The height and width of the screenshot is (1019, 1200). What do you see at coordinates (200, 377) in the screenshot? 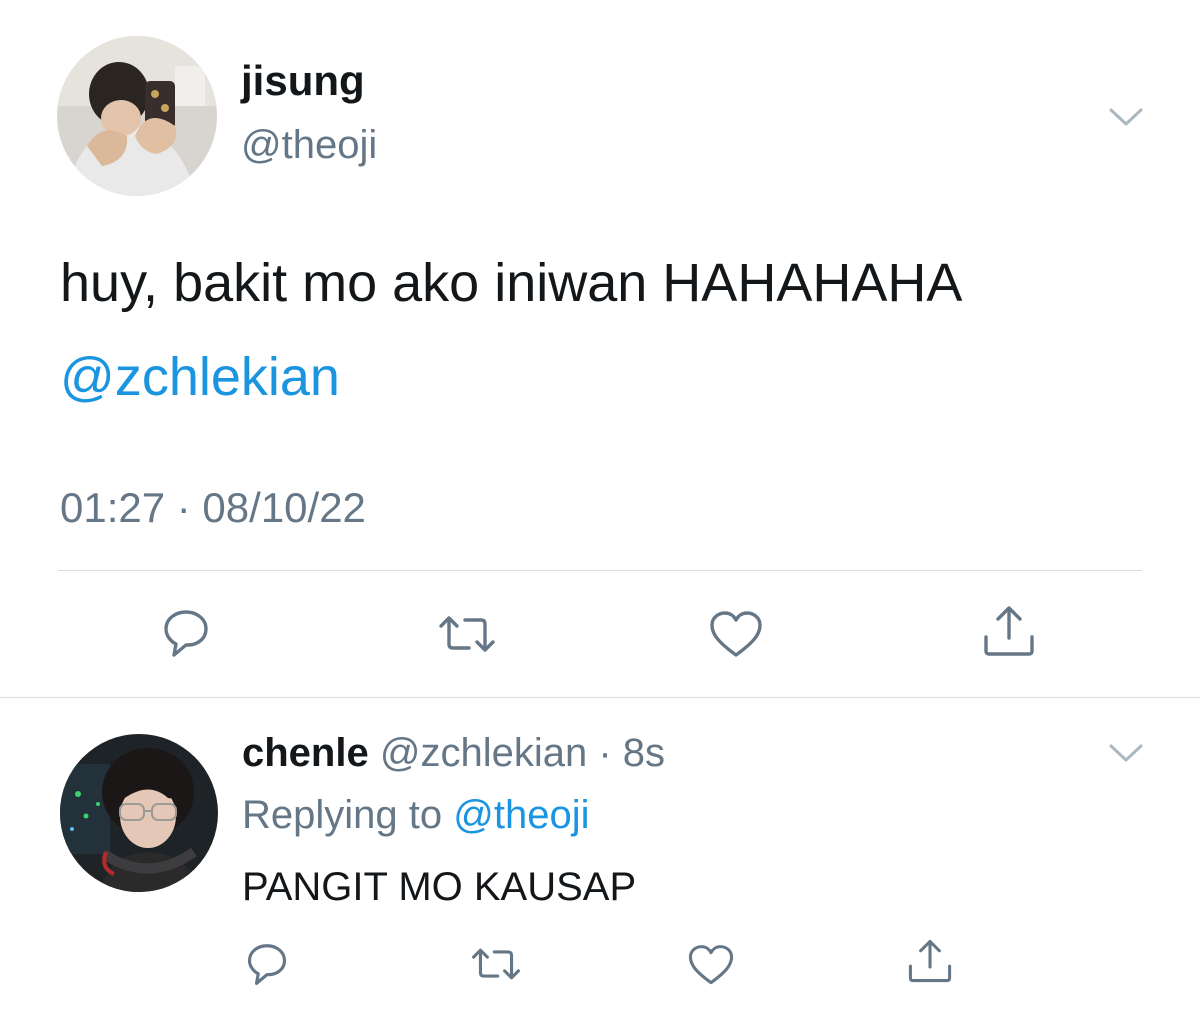
I see `mention-link: @zchlekian` at bounding box center [200, 377].